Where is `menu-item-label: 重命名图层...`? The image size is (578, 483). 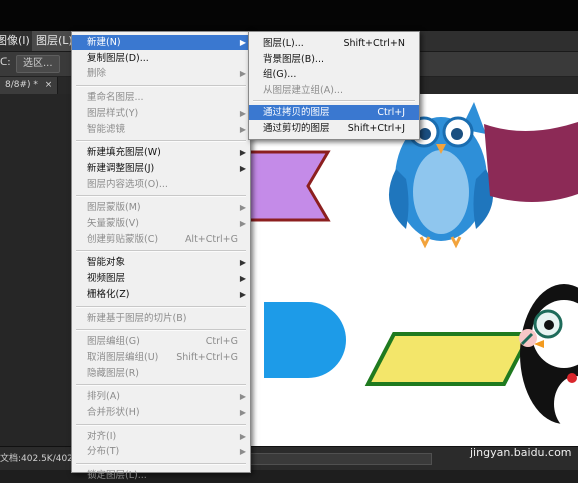 menu-item-label: 重命名图层... is located at coordinates (115, 98).